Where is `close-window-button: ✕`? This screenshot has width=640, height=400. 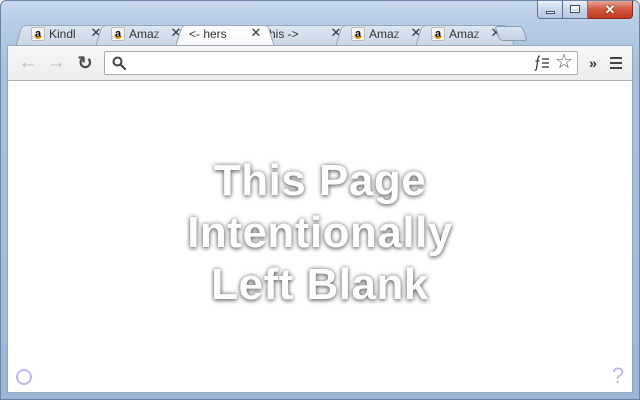 close-window-button: ✕ is located at coordinates (610, 10).